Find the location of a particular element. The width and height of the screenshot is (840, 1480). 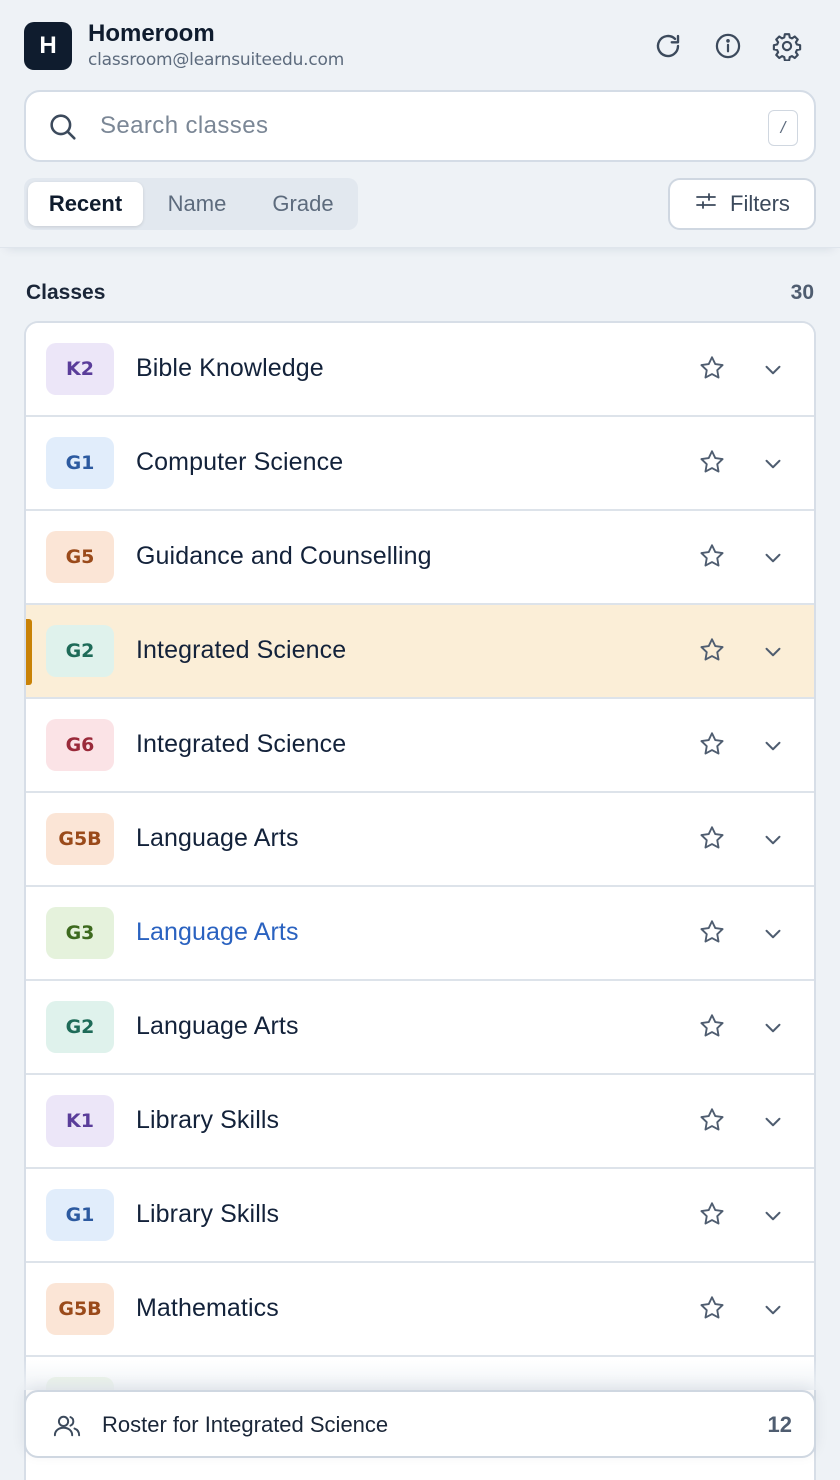

class-row: K2 Bible Knowledge is located at coordinates (420, 370).